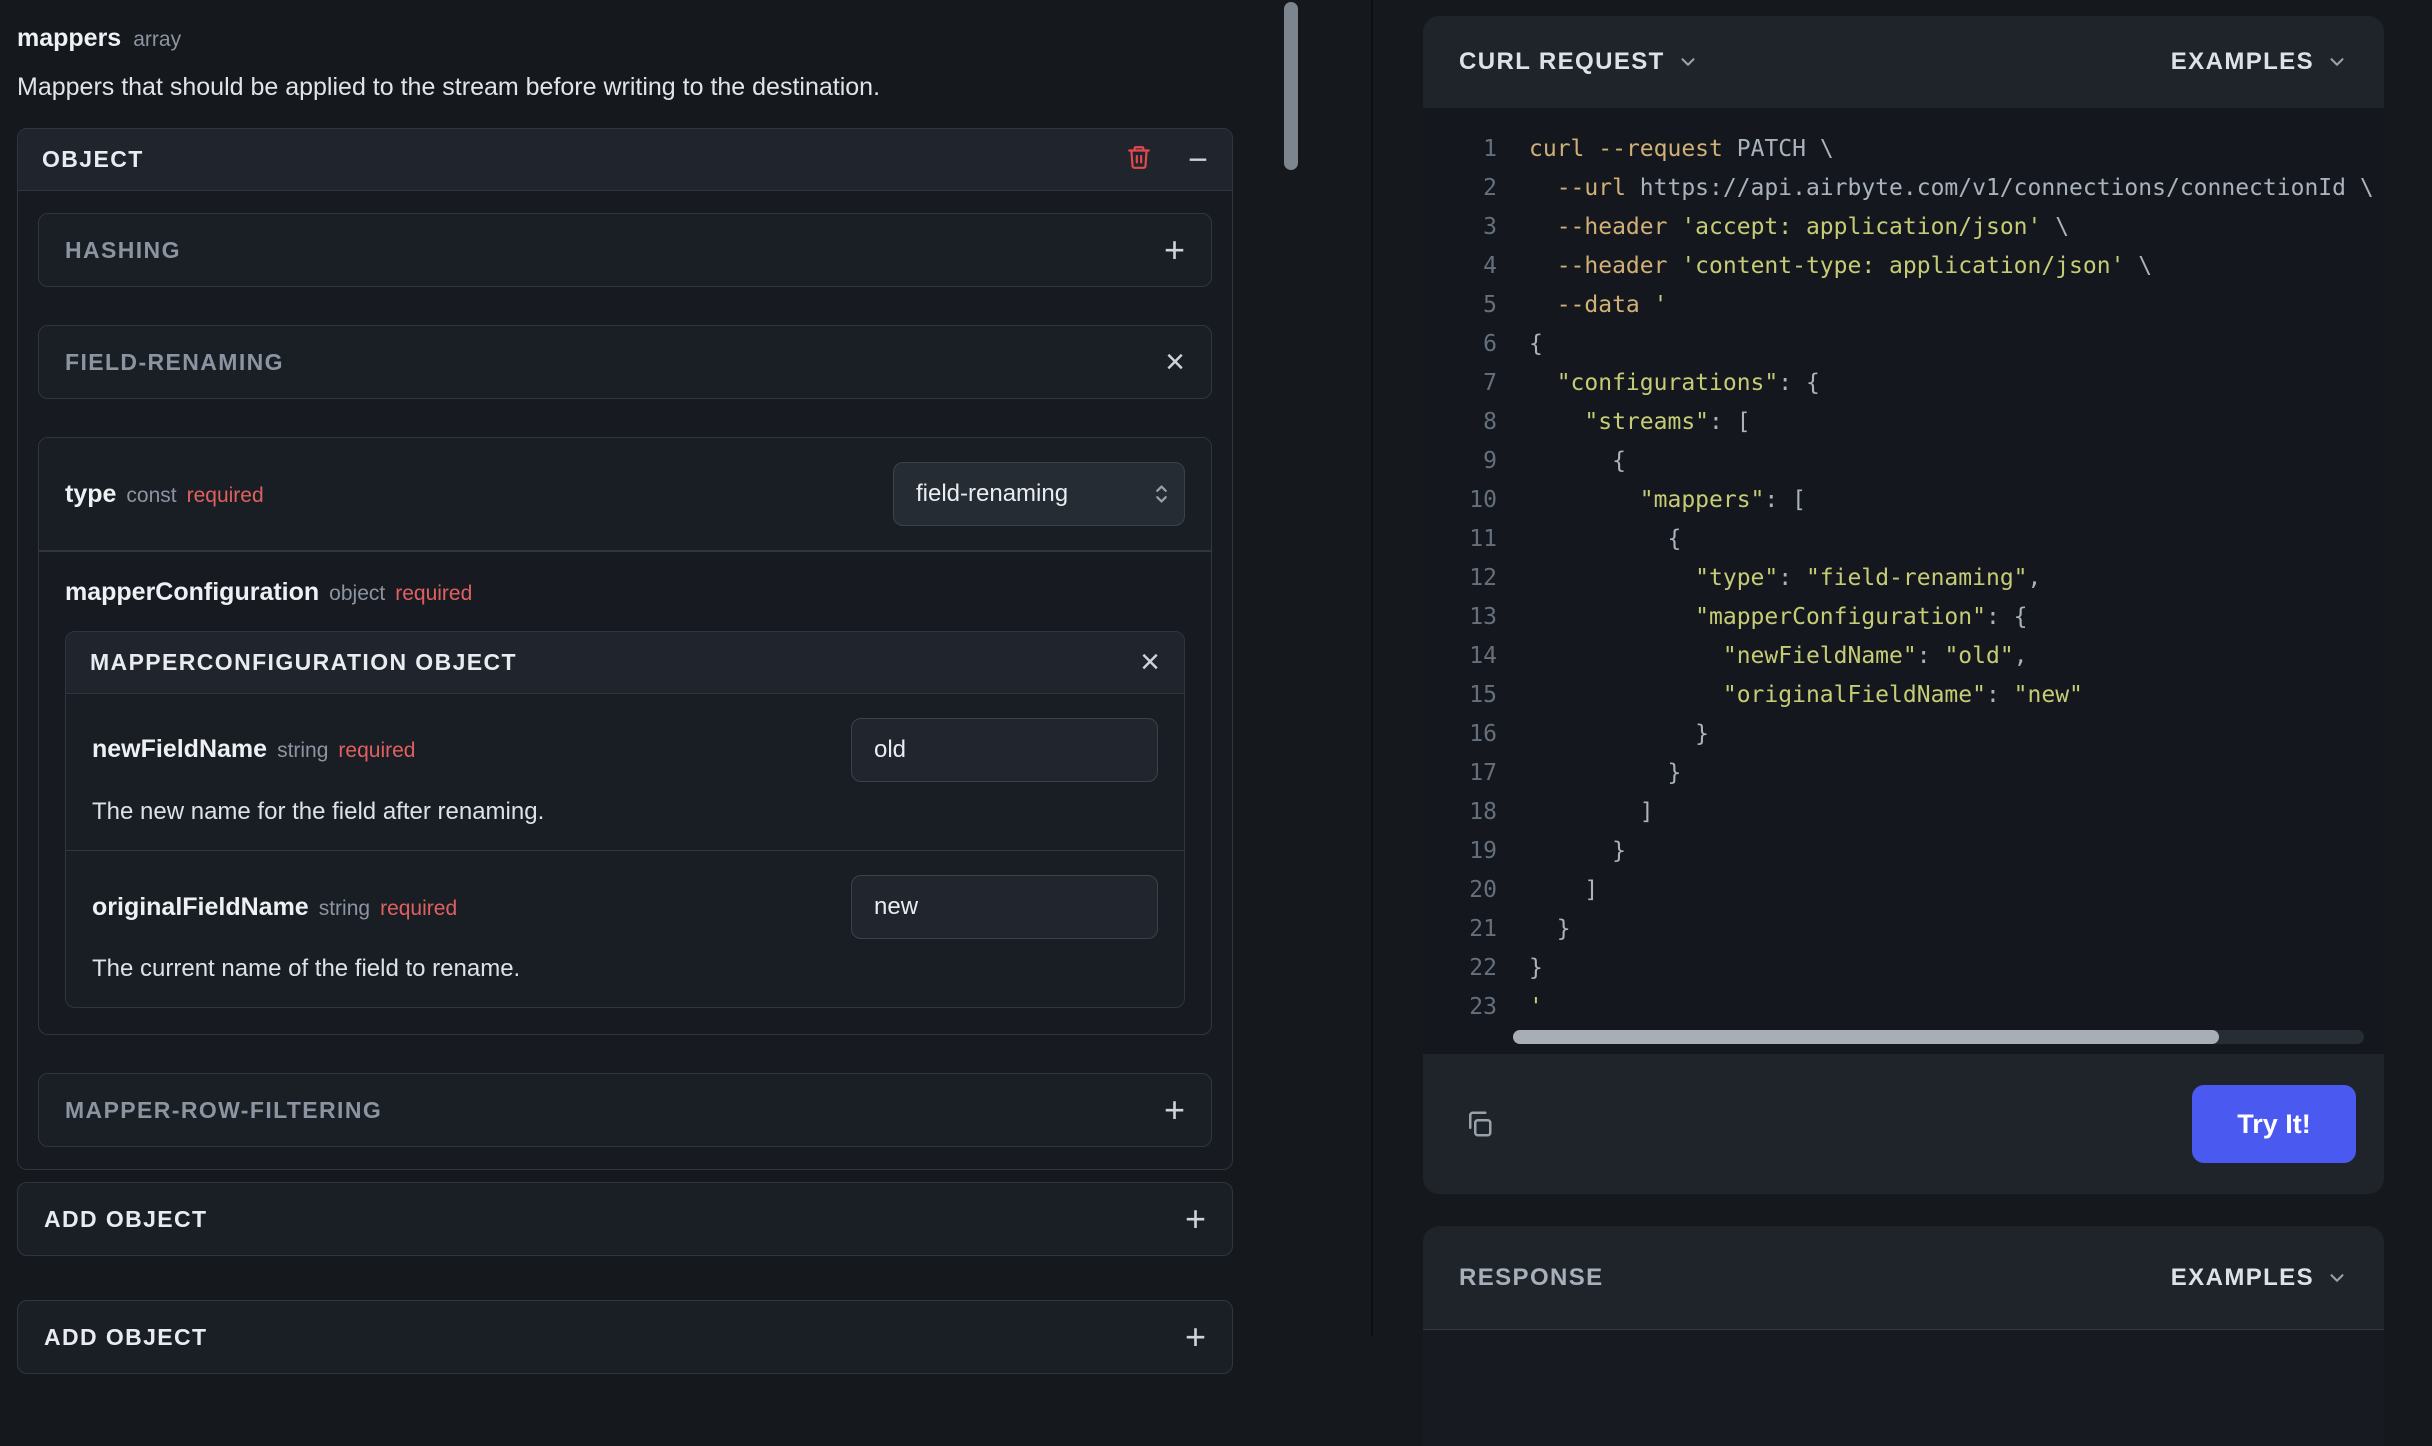 Image resolution: width=2432 pixels, height=1446 pixels. What do you see at coordinates (1916, 461) in the screenshot?
I see `code-line: 9 {` at bounding box center [1916, 461].